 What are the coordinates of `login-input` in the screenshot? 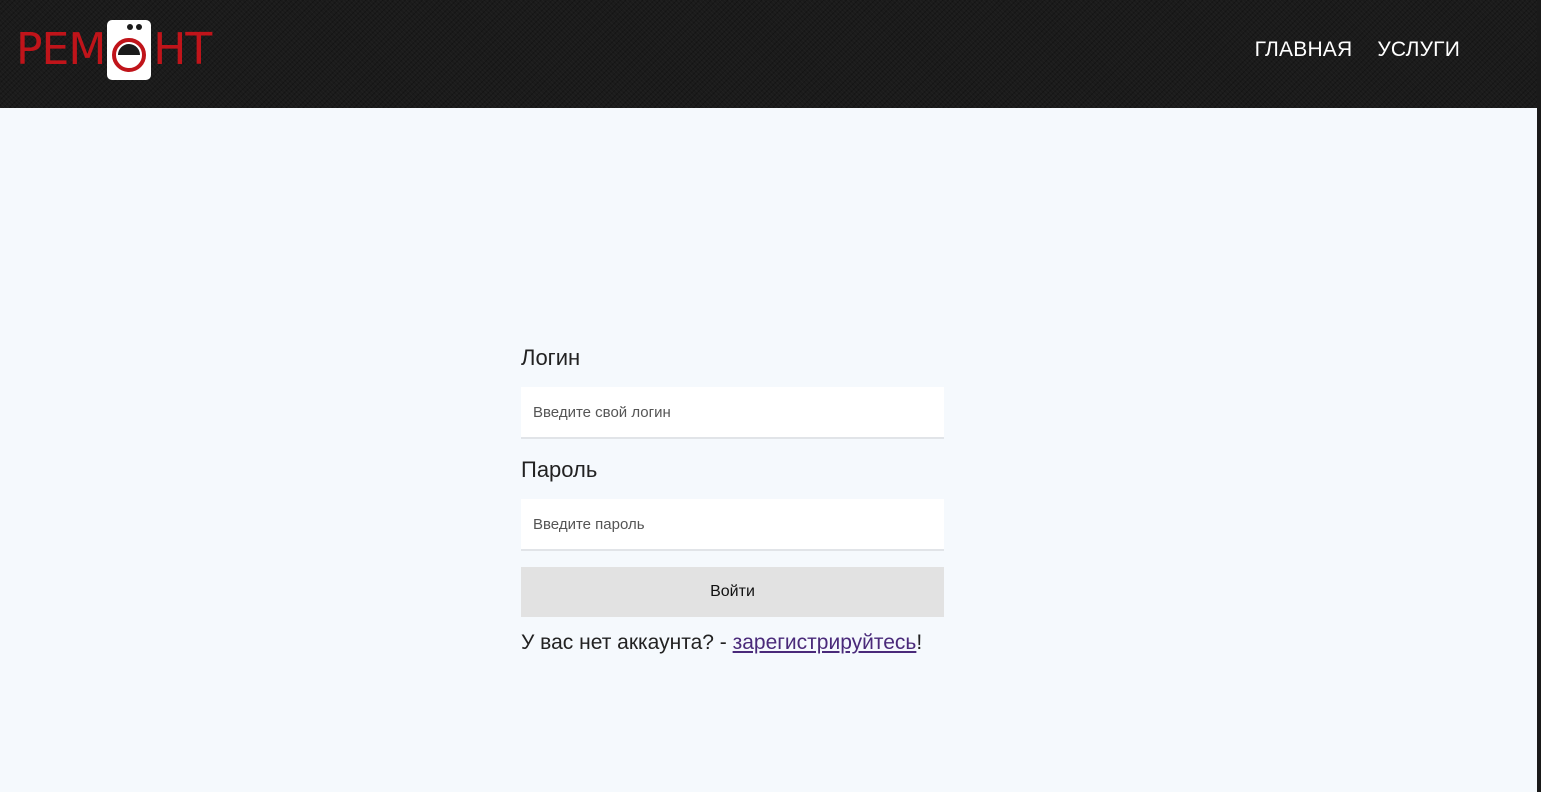 It's located at (732, 413).